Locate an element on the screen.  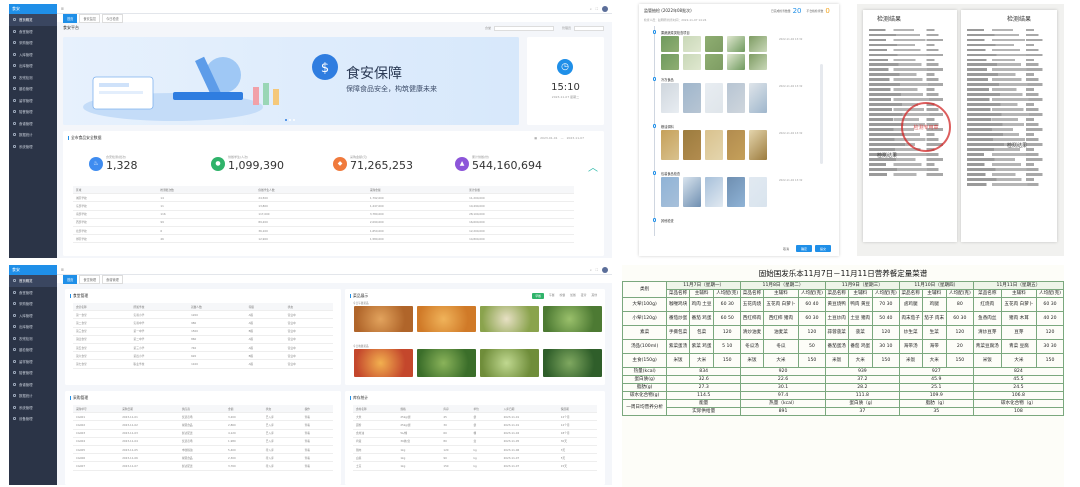
table-row: 第七食堂 职业学校 1100 A级 营业中 is located at coordinates (203, 364).